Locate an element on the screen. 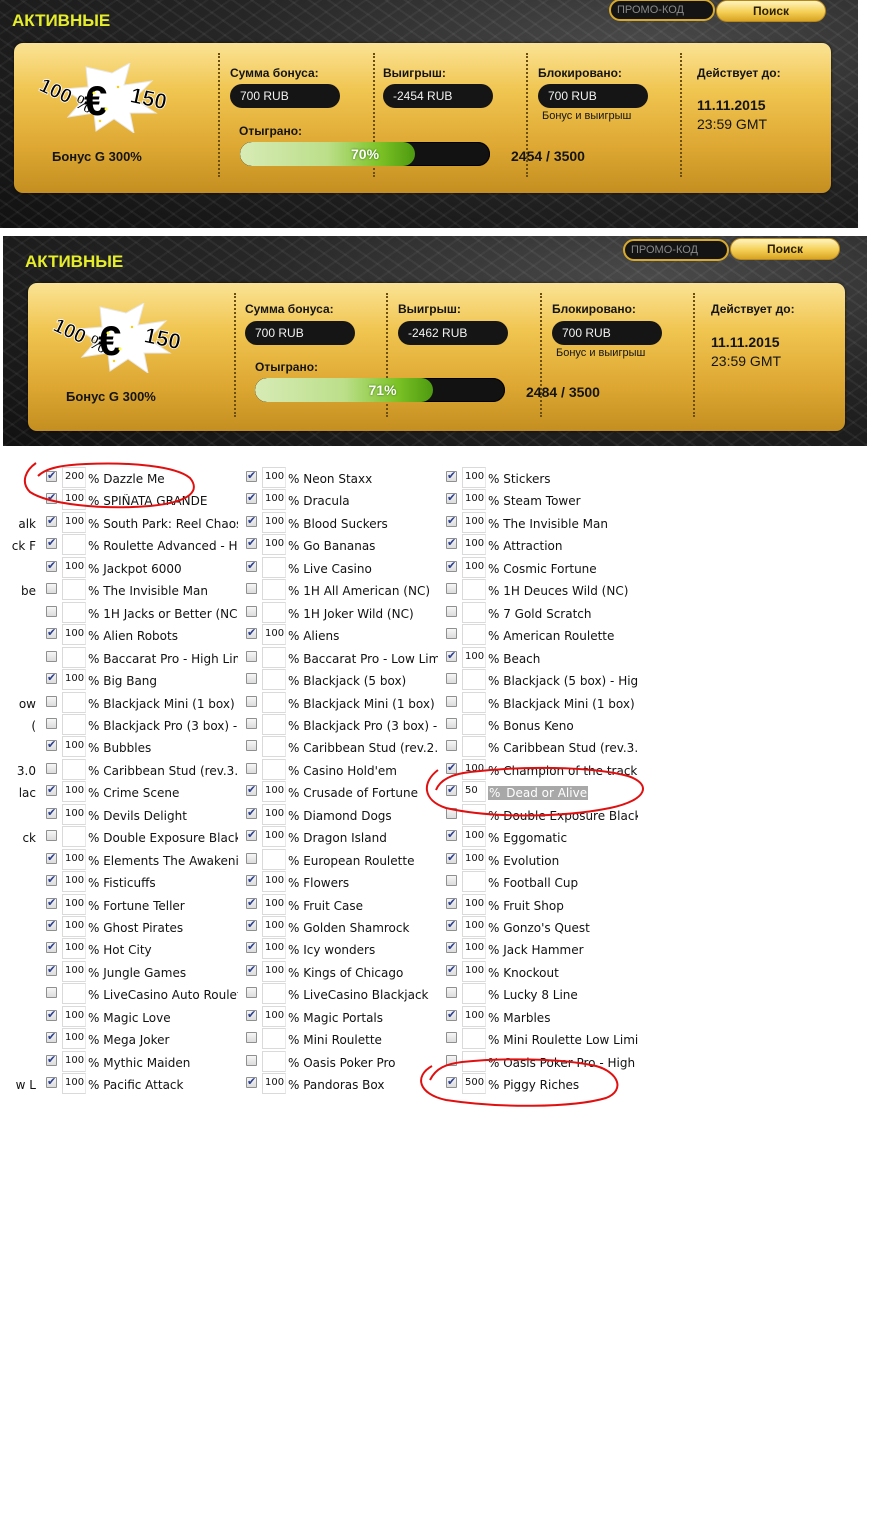 This screenshot has height=1519, width=874. promo-code-input: ПРОМО-КОД is located at coordinates (662, 10).